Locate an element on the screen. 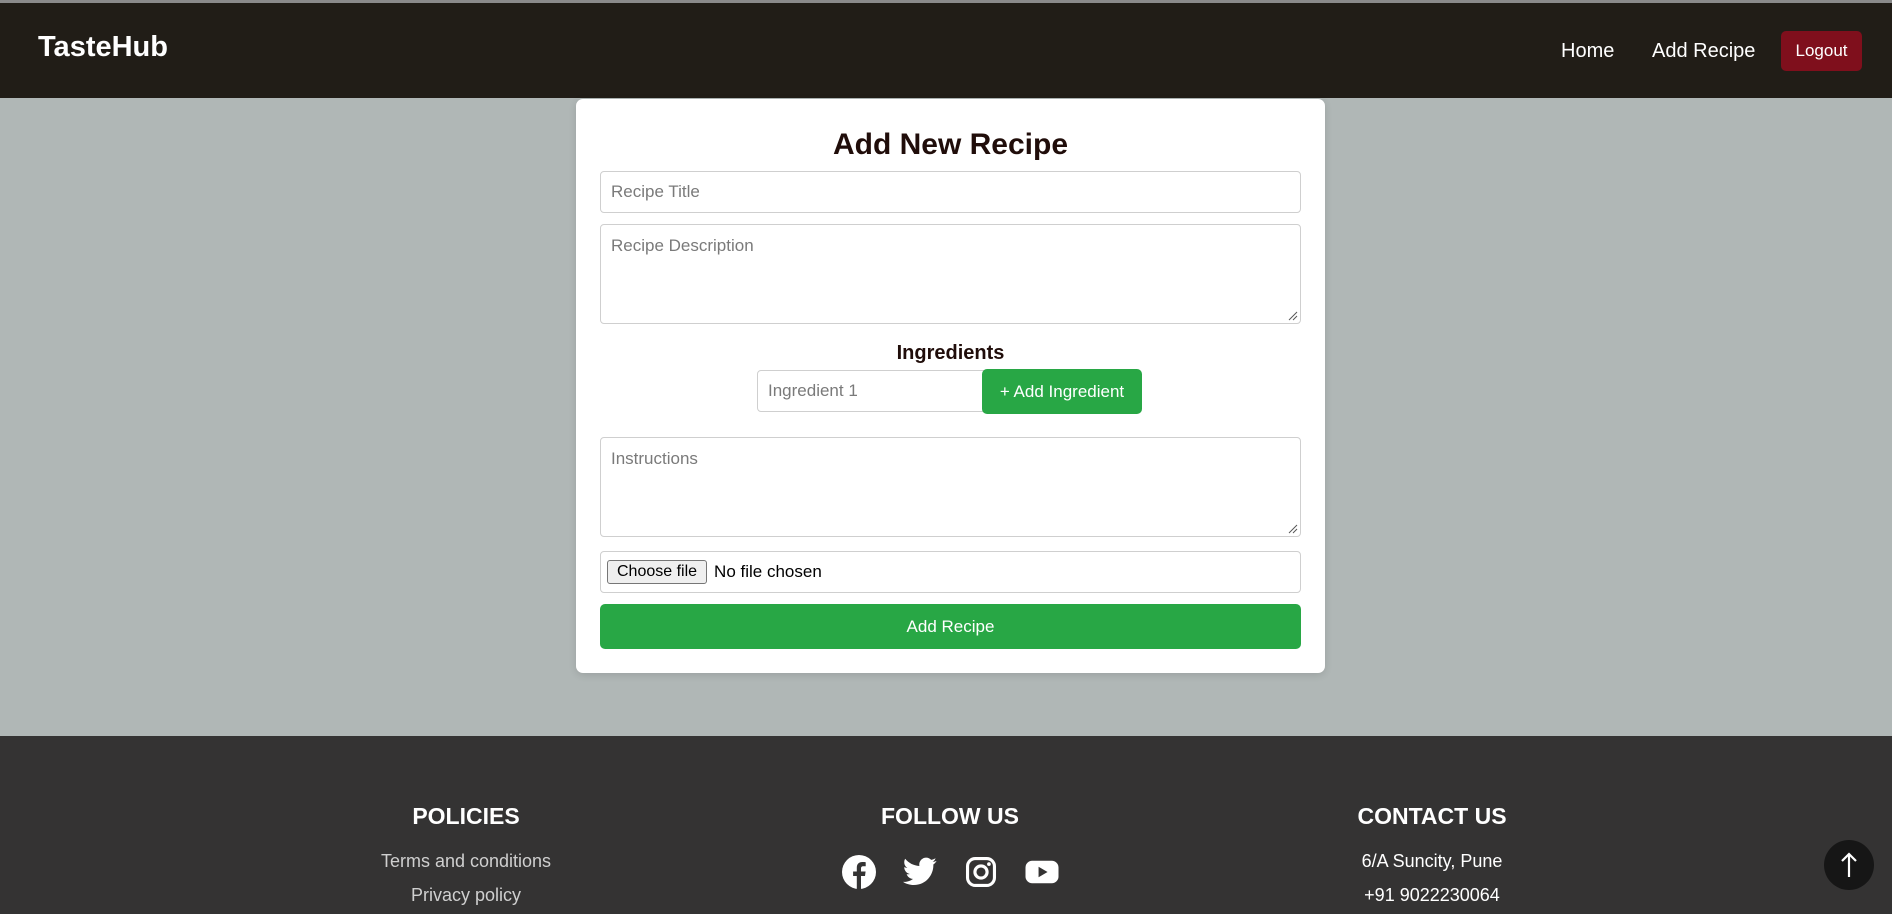 This screenshot has width=1892, height=914. nav-link-home: Home is located at coordinates (1587, 51).